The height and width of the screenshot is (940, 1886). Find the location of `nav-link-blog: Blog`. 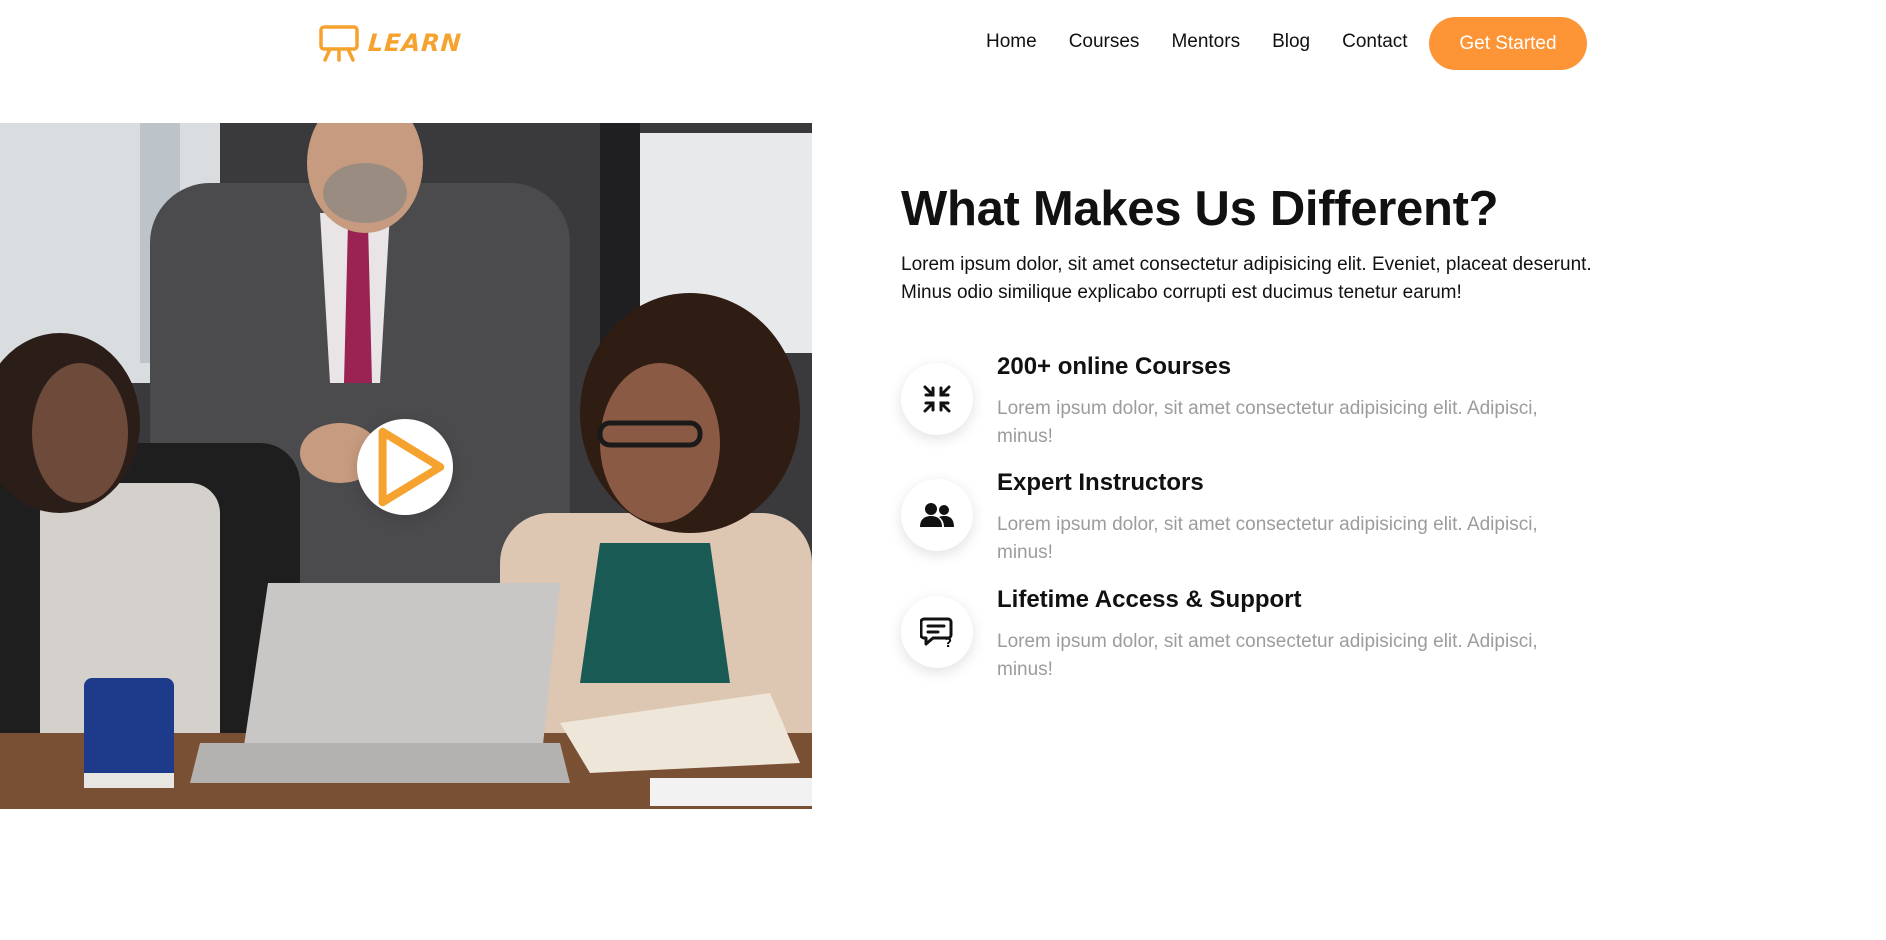

nav-link-blog: Blog is located at coordinates (1291, 42).